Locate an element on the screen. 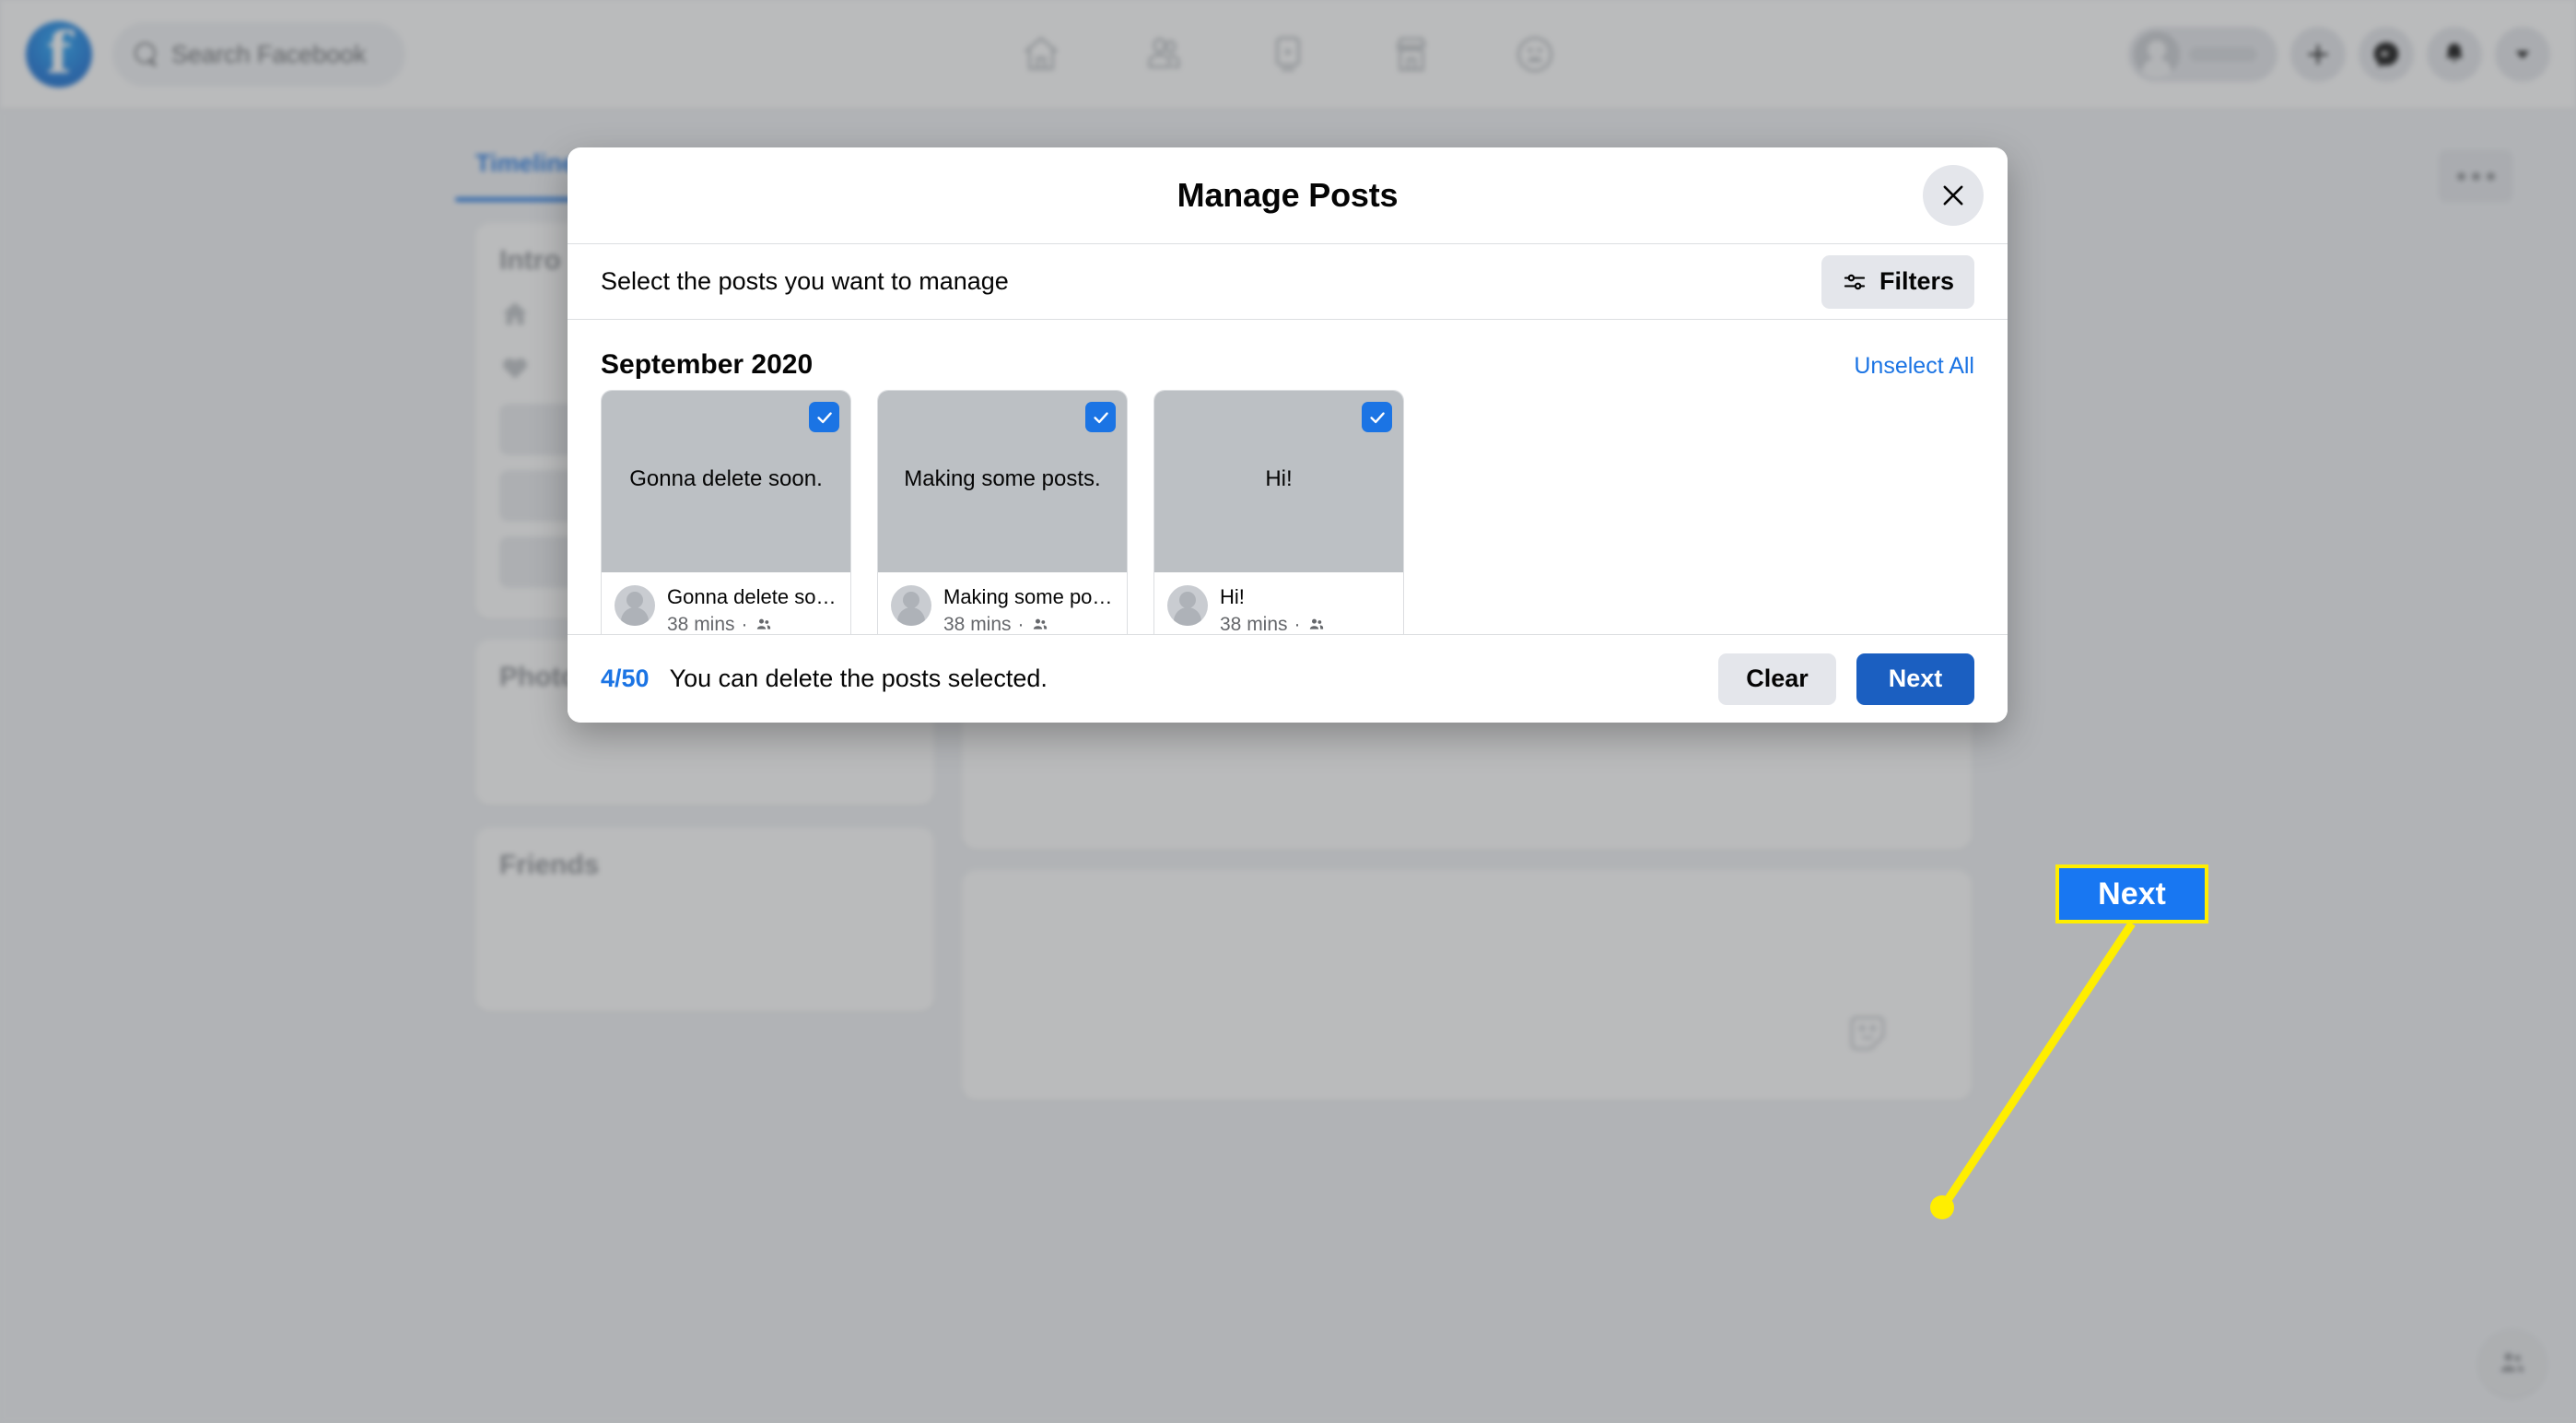 The height and width of the screenshot is (1423, 2576). annotation-label: Next is located at coordinates (2132, 893).